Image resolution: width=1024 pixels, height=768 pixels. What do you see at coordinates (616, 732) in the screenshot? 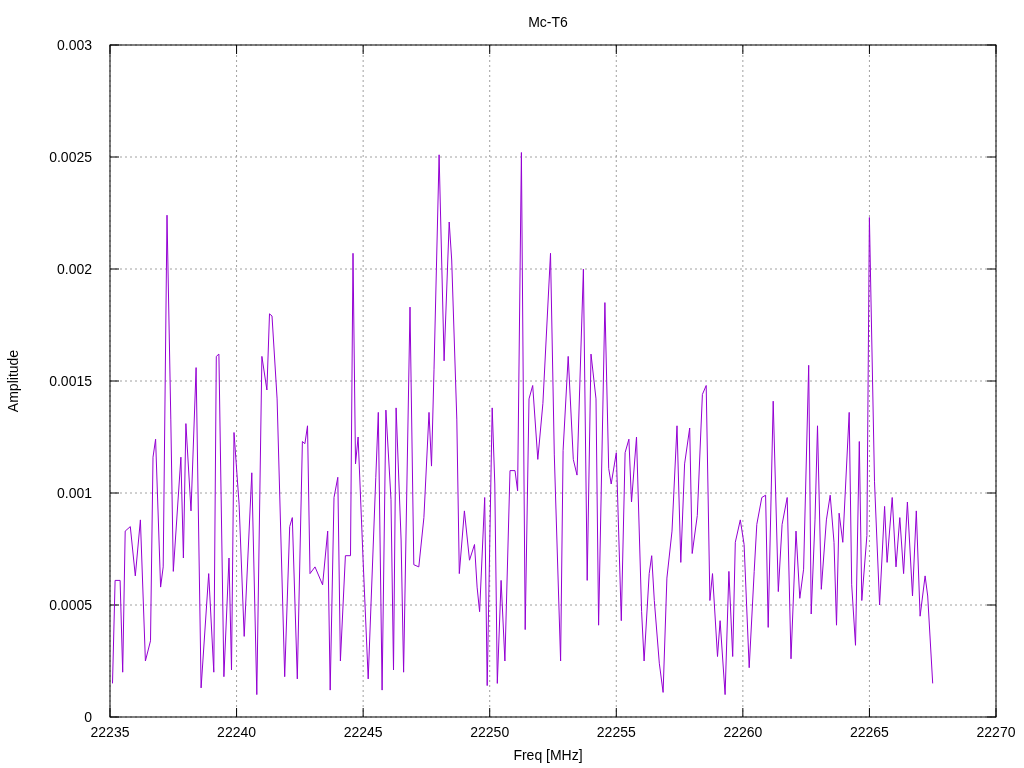
I see `x-tick-label: 22255` at bounding box center [616, 732].